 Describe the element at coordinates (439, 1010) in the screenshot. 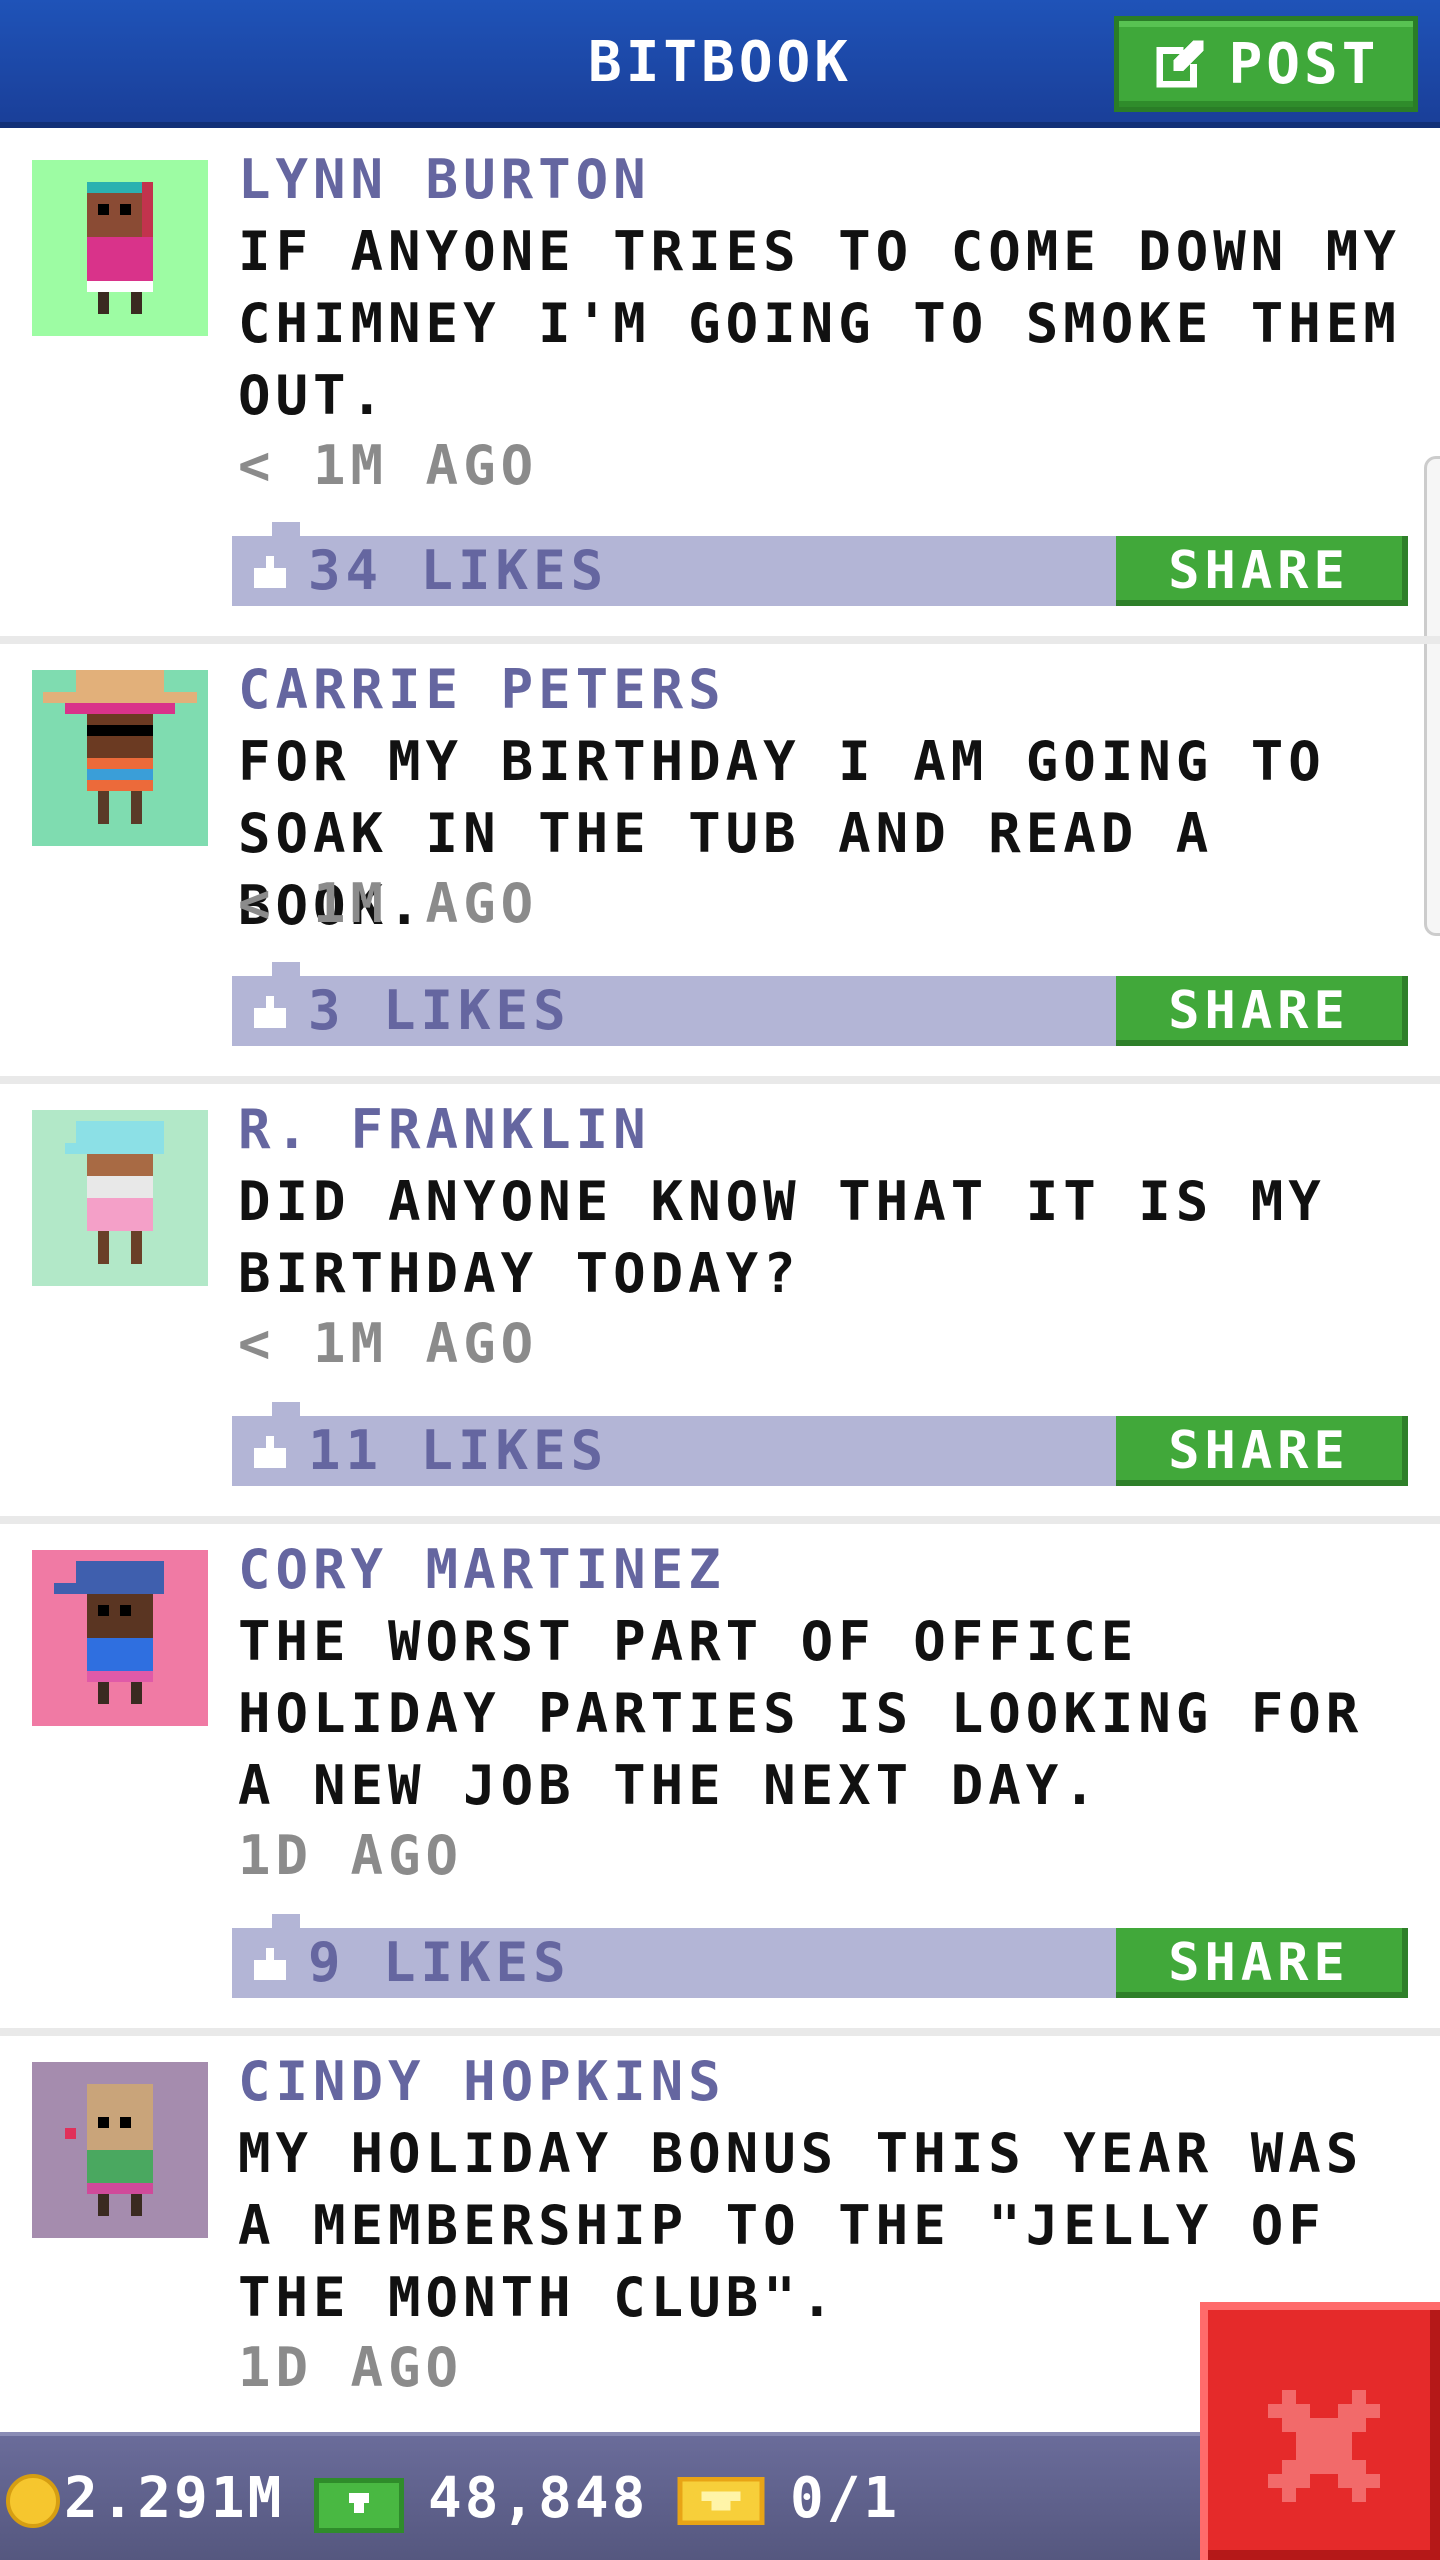

I see `likes-count: 3 LIKES` at that location.